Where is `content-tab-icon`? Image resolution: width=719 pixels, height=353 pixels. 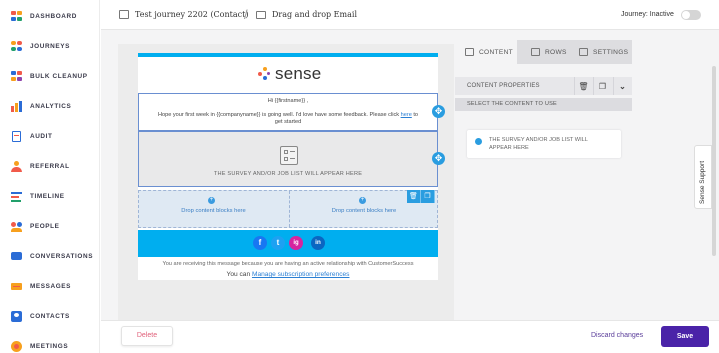
content-tab-icon is located at coordinates (469, 52).